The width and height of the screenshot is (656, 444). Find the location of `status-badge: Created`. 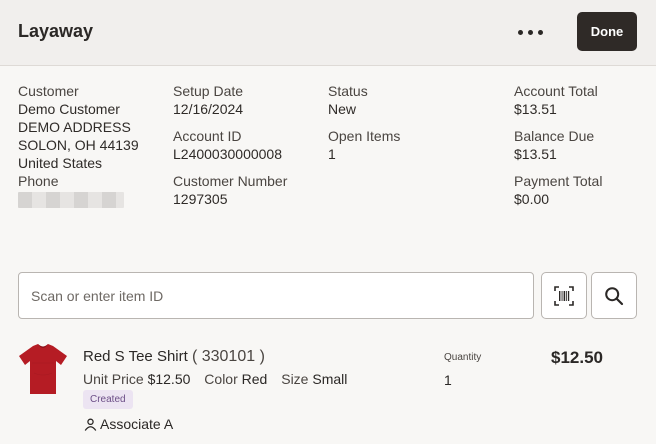

status-badge: Created is located at coordinates (108, 399).